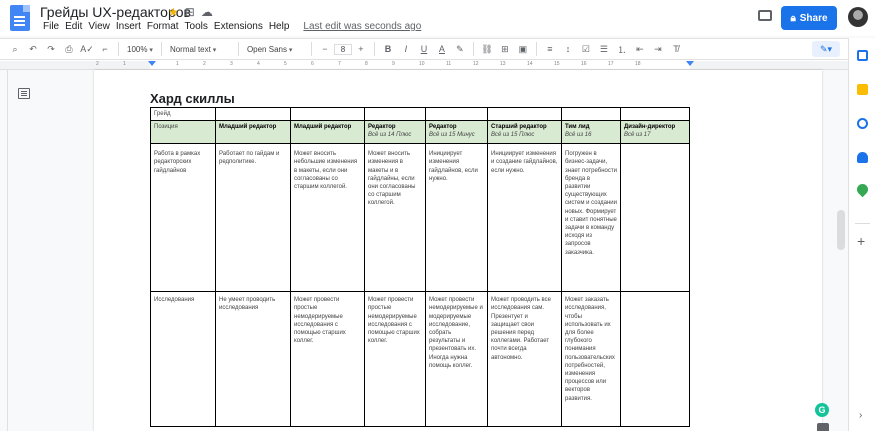  I want to click on row-label-cell: Исследования, so click(183, 359).